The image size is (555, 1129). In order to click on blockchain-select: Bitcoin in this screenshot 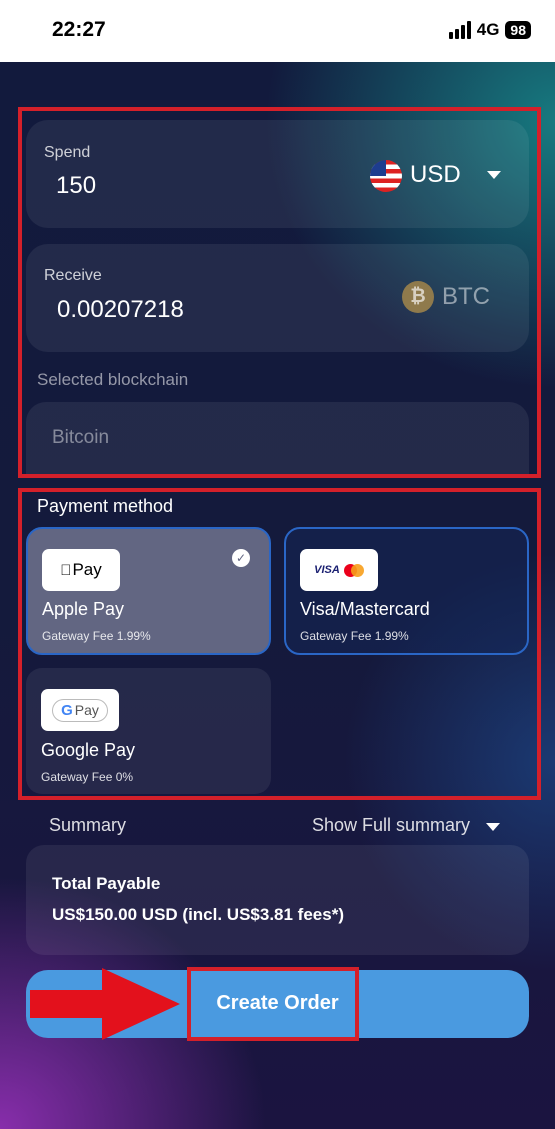, I will do `click(277, 438)`.